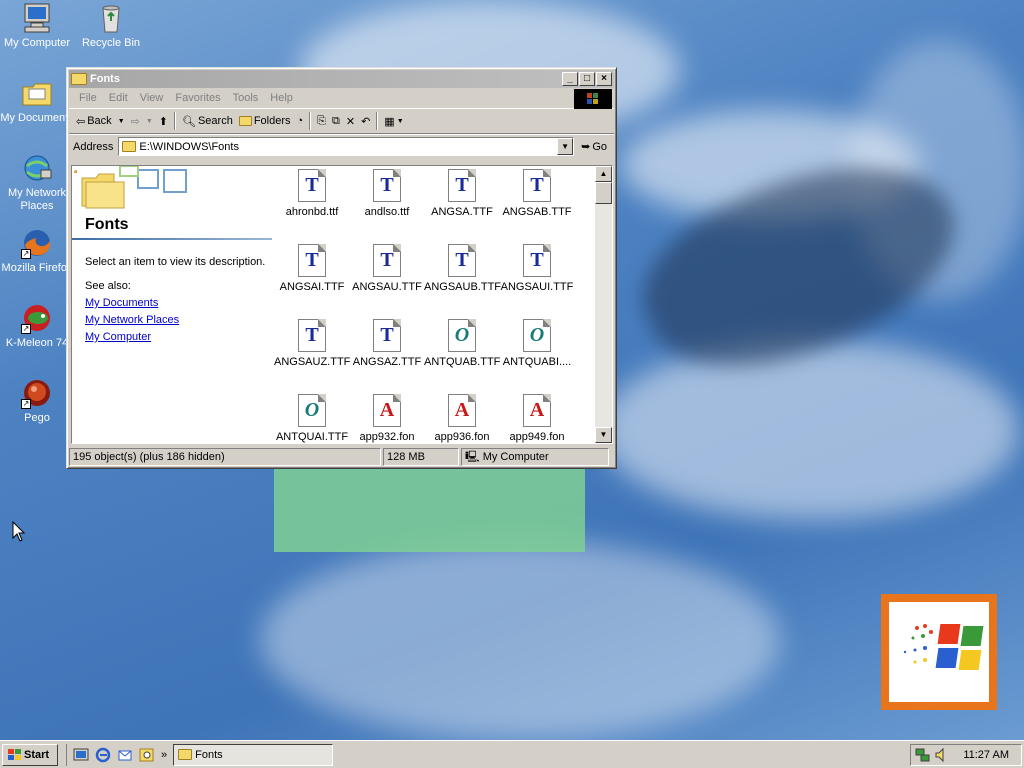 This screenshot has width=1024, height=768. I want to click on computer-icon: 🖳, so click(472, 456).